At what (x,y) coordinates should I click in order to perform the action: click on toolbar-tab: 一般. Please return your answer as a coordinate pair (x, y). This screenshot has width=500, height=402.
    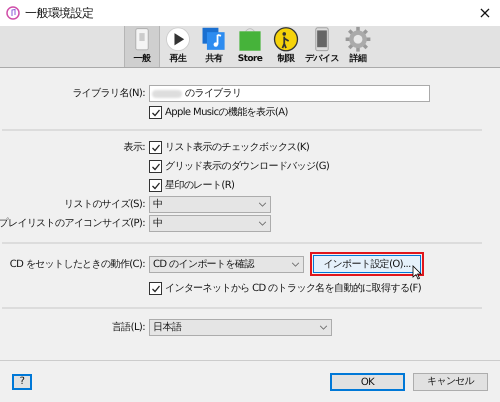
    Looking at the image, I should click on (142, 46).